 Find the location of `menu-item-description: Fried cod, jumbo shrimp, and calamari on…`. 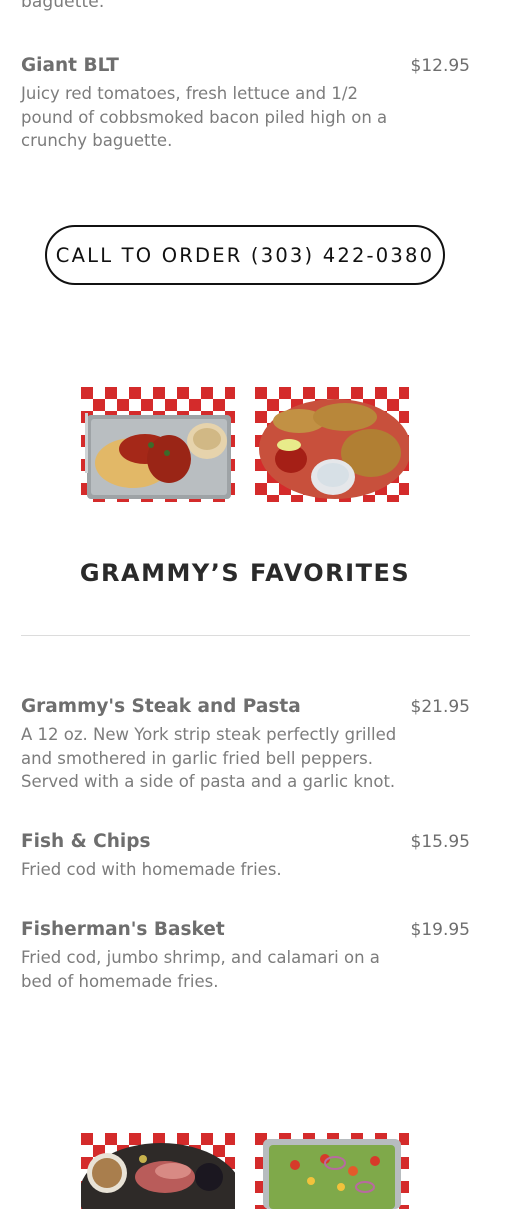

menu-item-description: Fried cod, jumbo shrimp, and calamari on… is located at coordinates (200, 969).